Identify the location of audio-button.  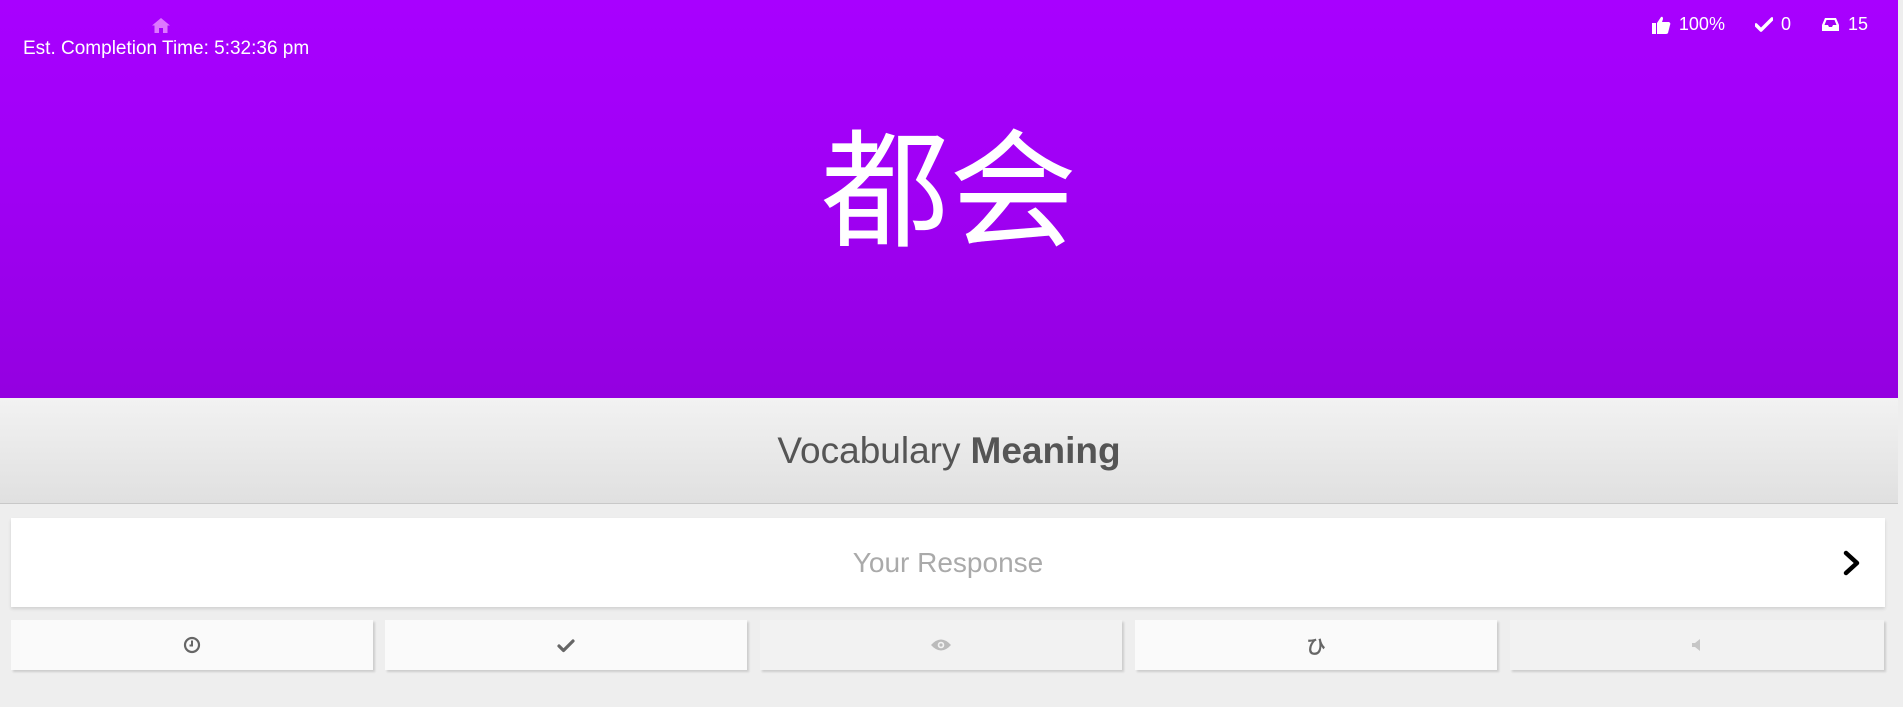
(1697, 645).